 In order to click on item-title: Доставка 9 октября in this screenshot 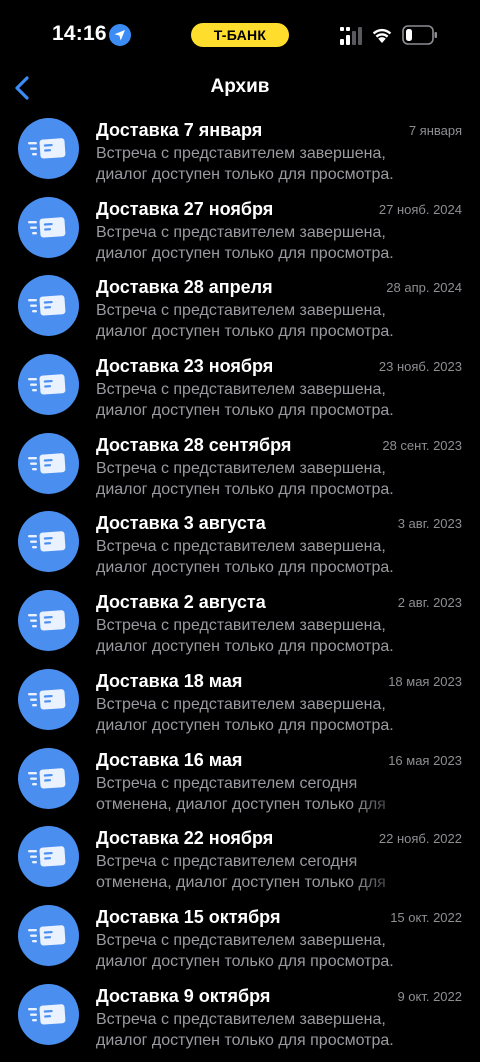, I will do `click(183, 995)`.